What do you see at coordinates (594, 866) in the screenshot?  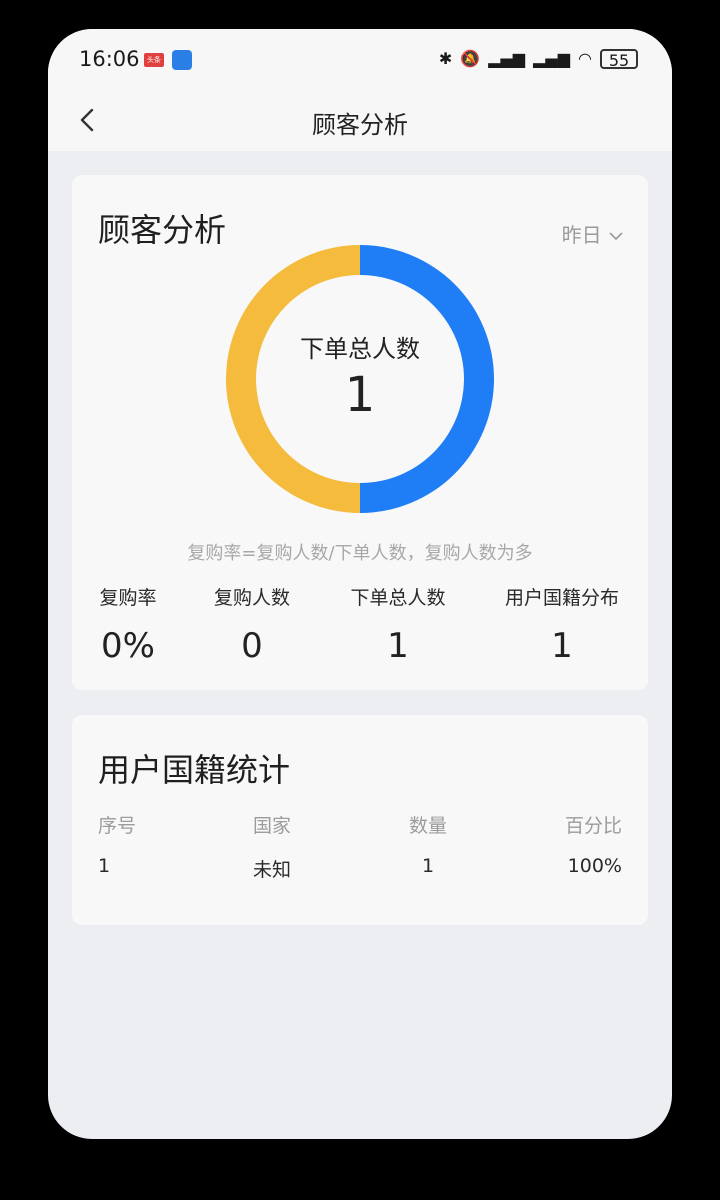 I see `table-cell: 100%` at bounding box center [594, 866].